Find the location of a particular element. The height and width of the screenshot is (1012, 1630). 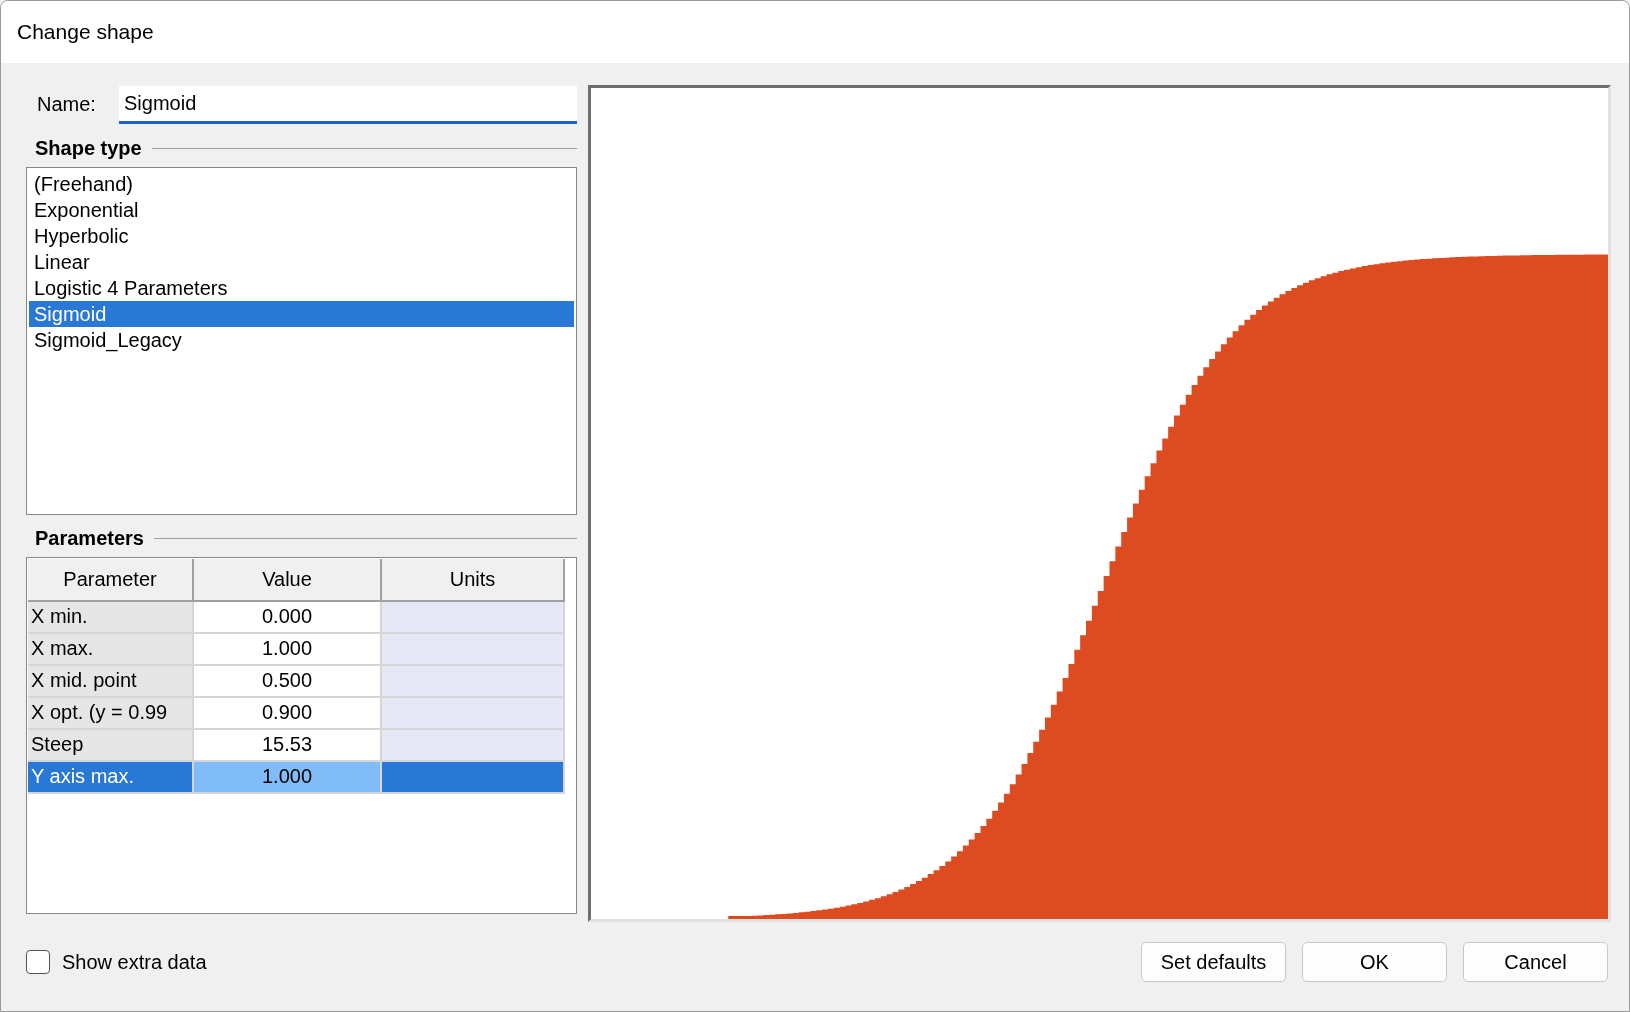

dialog-button: Set defaults is located at coordinates (1213, 962).